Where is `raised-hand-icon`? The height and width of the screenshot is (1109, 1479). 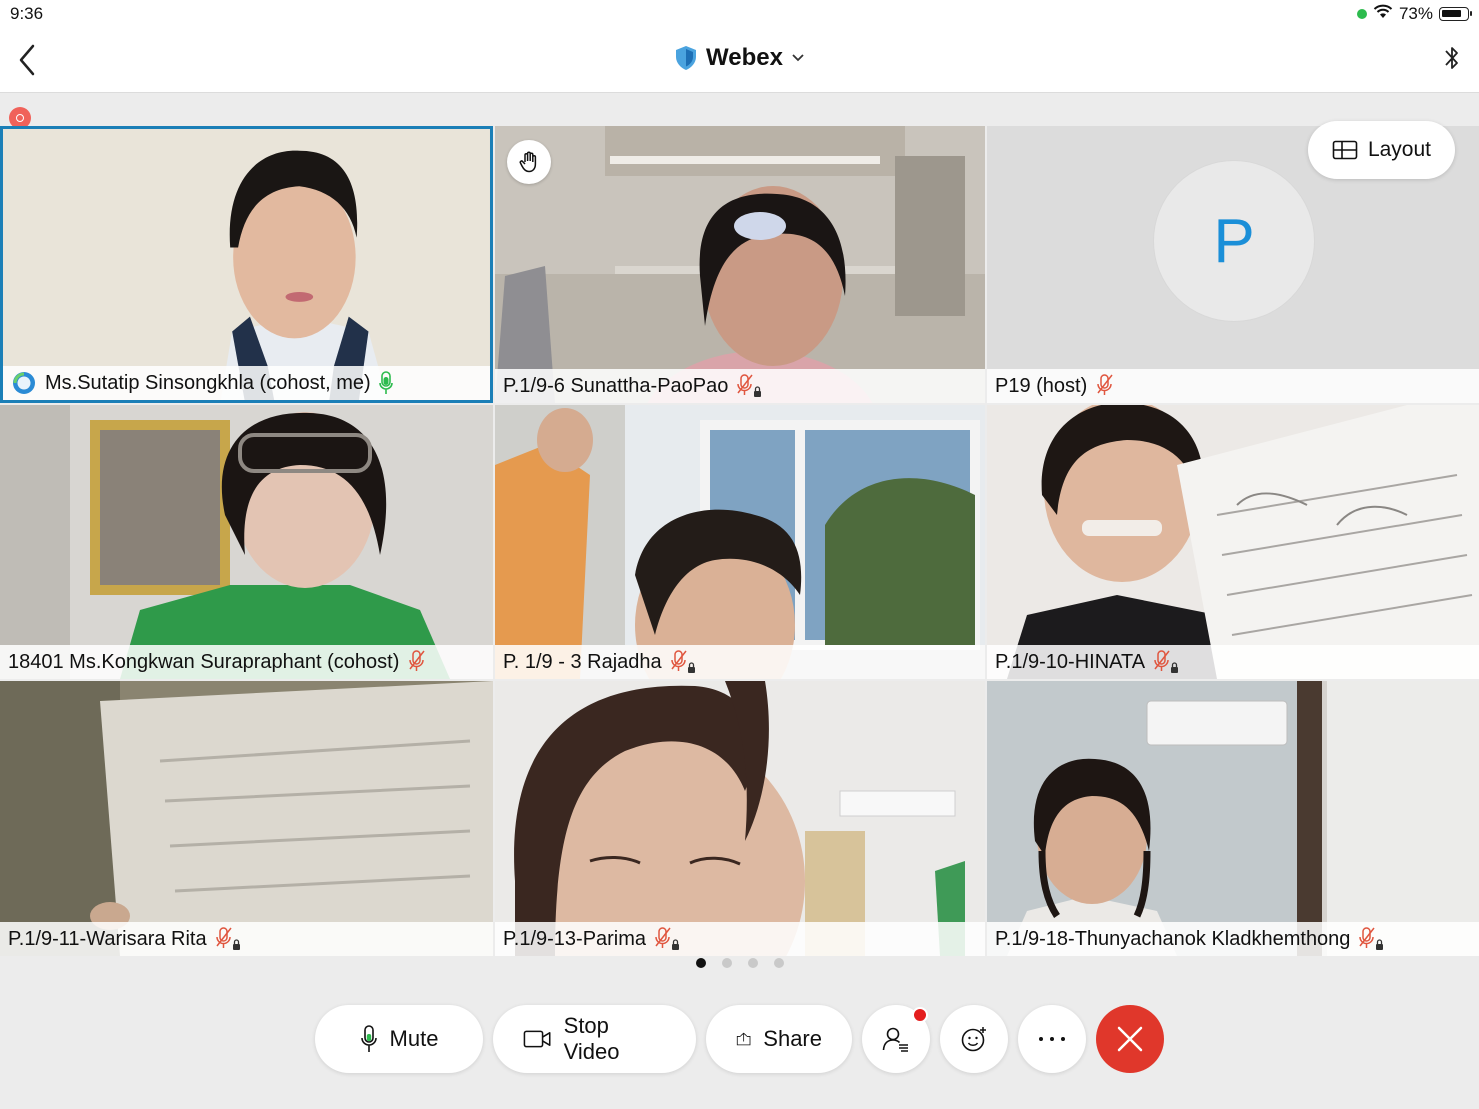
raised-hand-icon is located at coordinates (529, 162).